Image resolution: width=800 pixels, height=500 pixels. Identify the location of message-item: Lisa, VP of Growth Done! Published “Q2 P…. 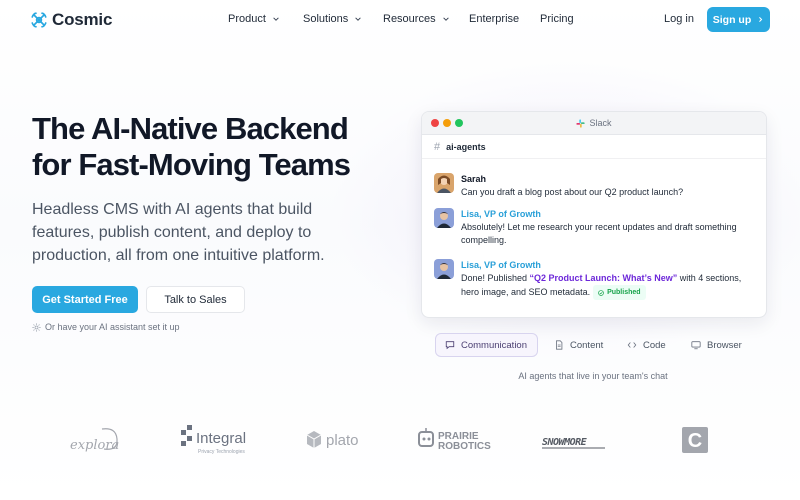
(597, 279).